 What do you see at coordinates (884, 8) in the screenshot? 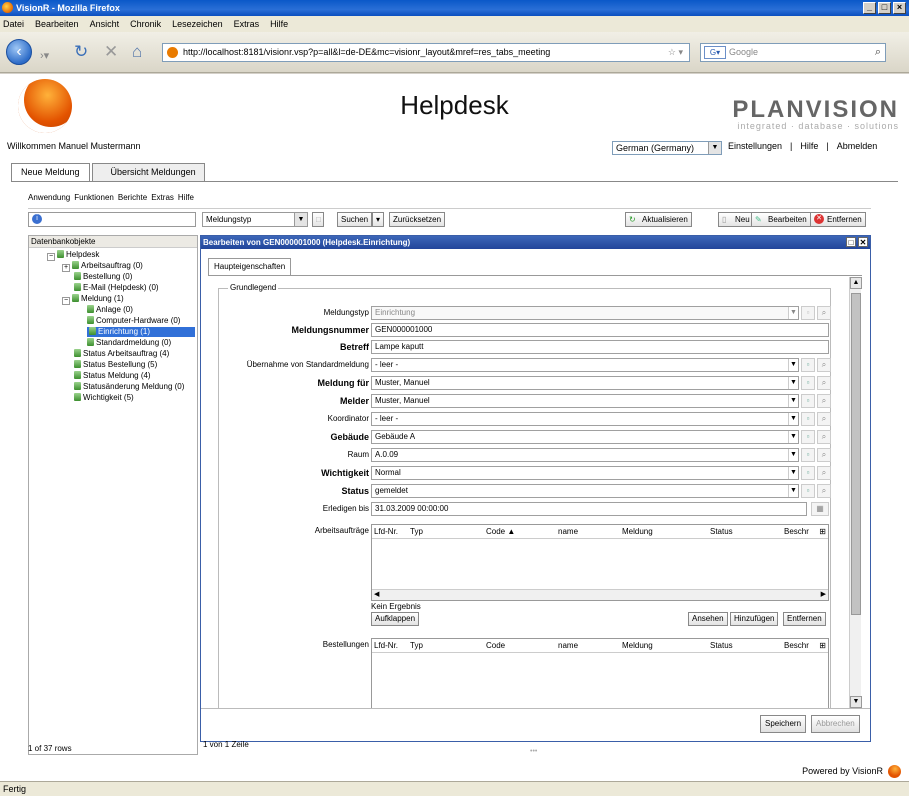
I see `maximize-button: □` at bounding box center [884, 8].